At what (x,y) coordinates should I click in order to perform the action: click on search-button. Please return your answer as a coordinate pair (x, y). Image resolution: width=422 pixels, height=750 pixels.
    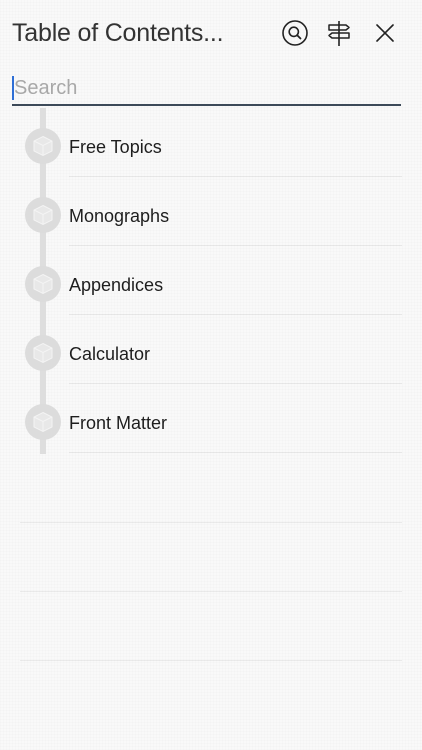
    Looking at the image, I should click on (295, 33).